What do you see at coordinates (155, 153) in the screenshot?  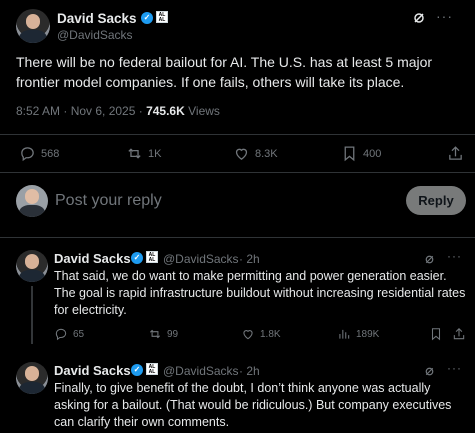 I see `repost-count-label: 1K` at bounding box center [155, 153].